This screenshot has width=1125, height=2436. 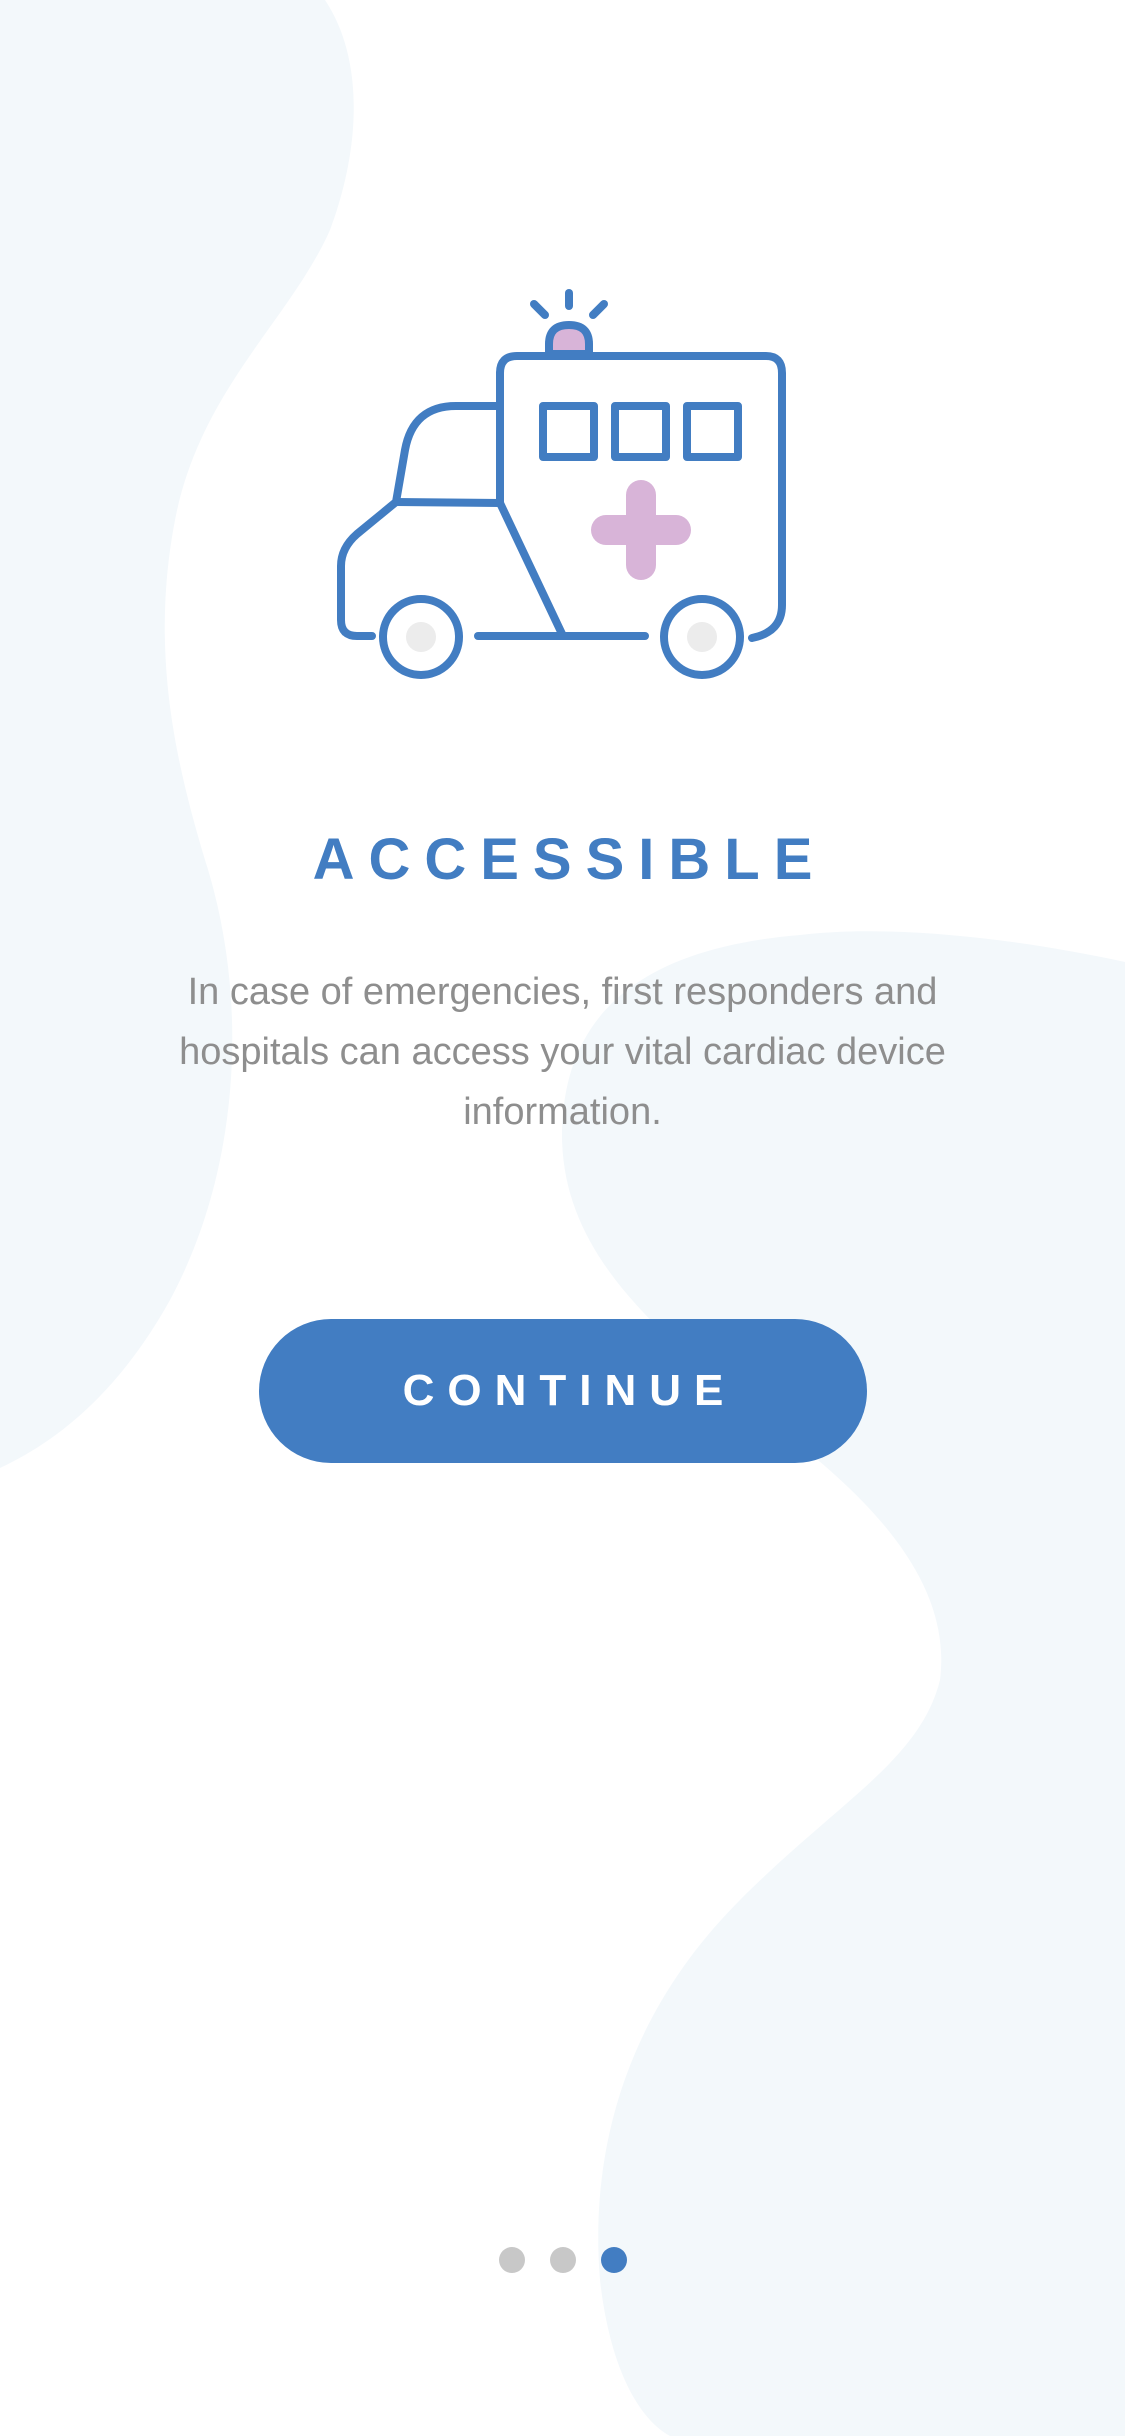 I want to click on page-dot-3-active, so click(x=613, y=2260).